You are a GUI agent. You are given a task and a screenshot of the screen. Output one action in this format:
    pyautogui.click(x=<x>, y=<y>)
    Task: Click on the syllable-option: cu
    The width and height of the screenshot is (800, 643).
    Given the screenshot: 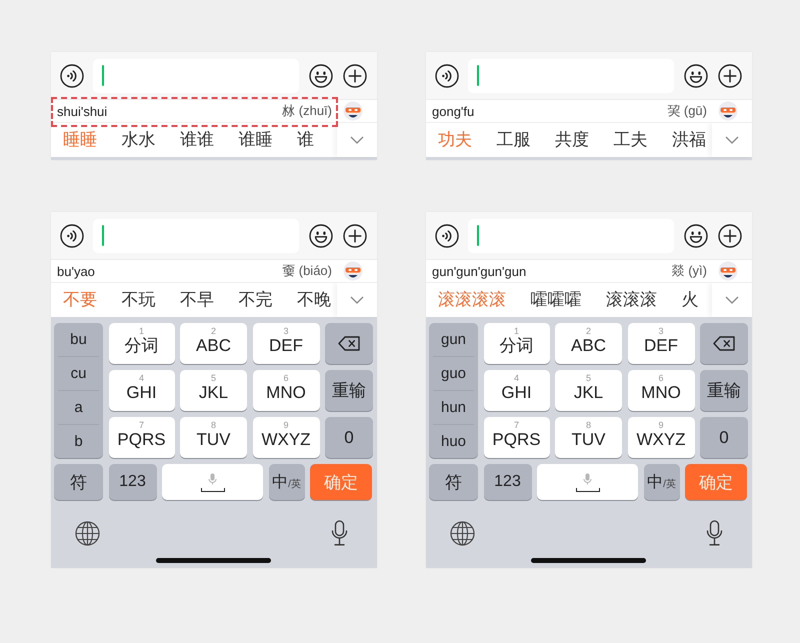 What is the action you would take?
    pyautogui.click(x=78, y=373)
    